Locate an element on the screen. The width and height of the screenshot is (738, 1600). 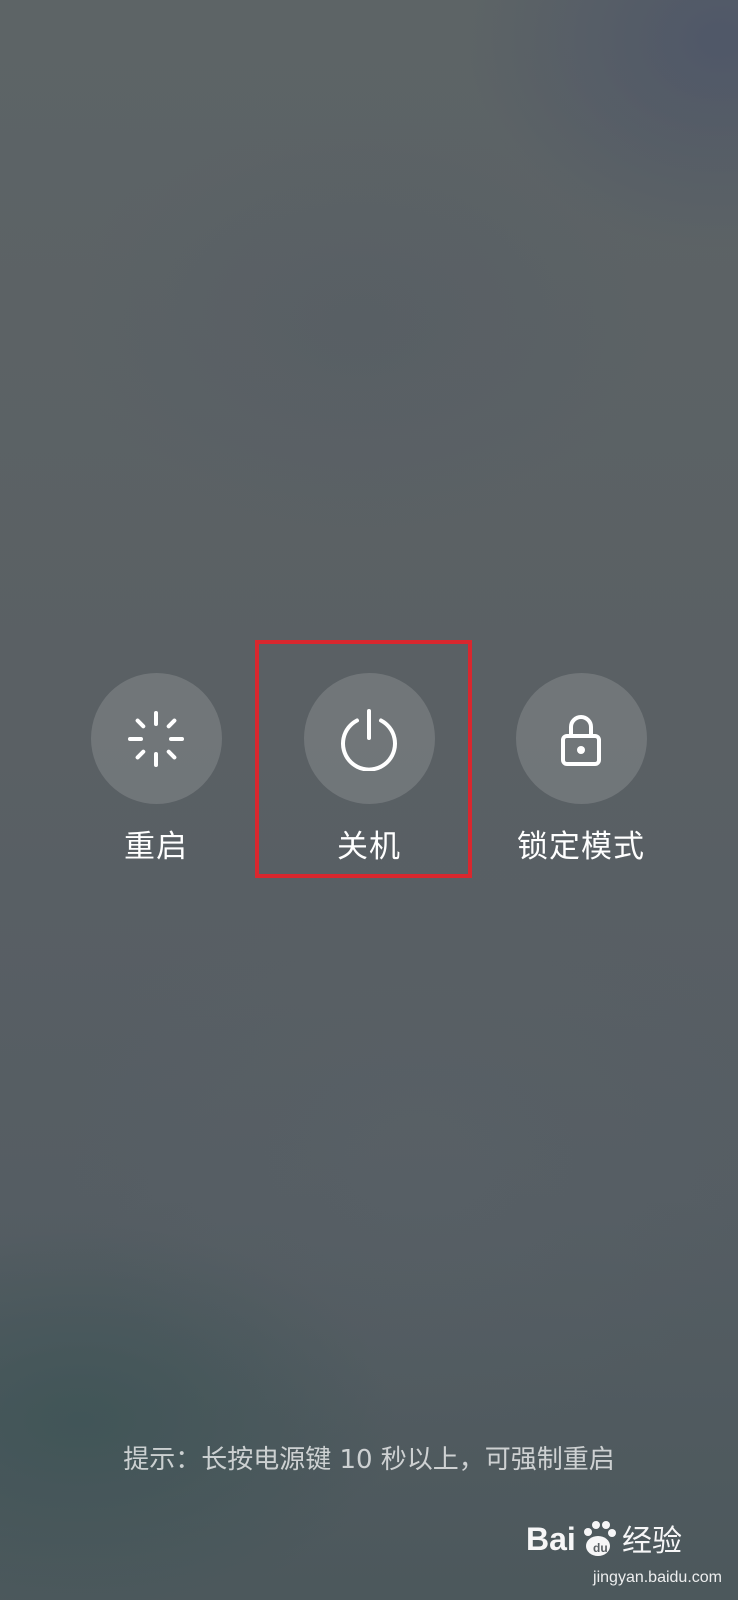
svg-text: Bai is located at coordinates (551, 1539).